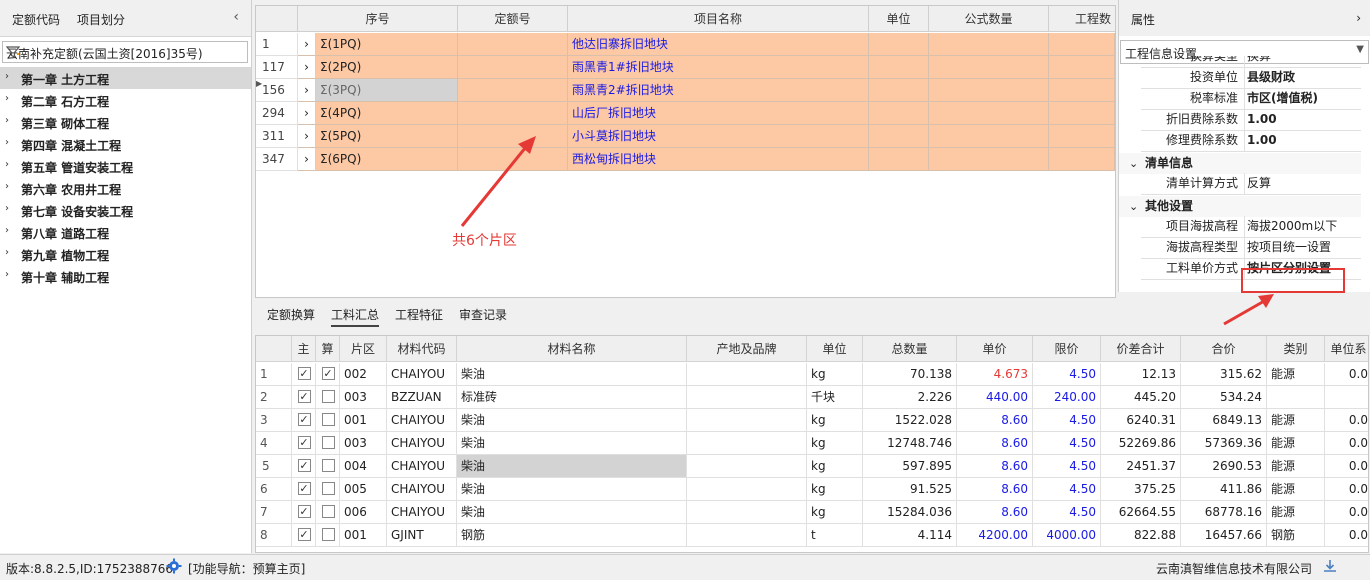 The width and height of the screenshot is (1370, 580). Describe the element at coordinates (422, 489) in the screenshot. I see `material-cell: CHAIYOU` at that location.